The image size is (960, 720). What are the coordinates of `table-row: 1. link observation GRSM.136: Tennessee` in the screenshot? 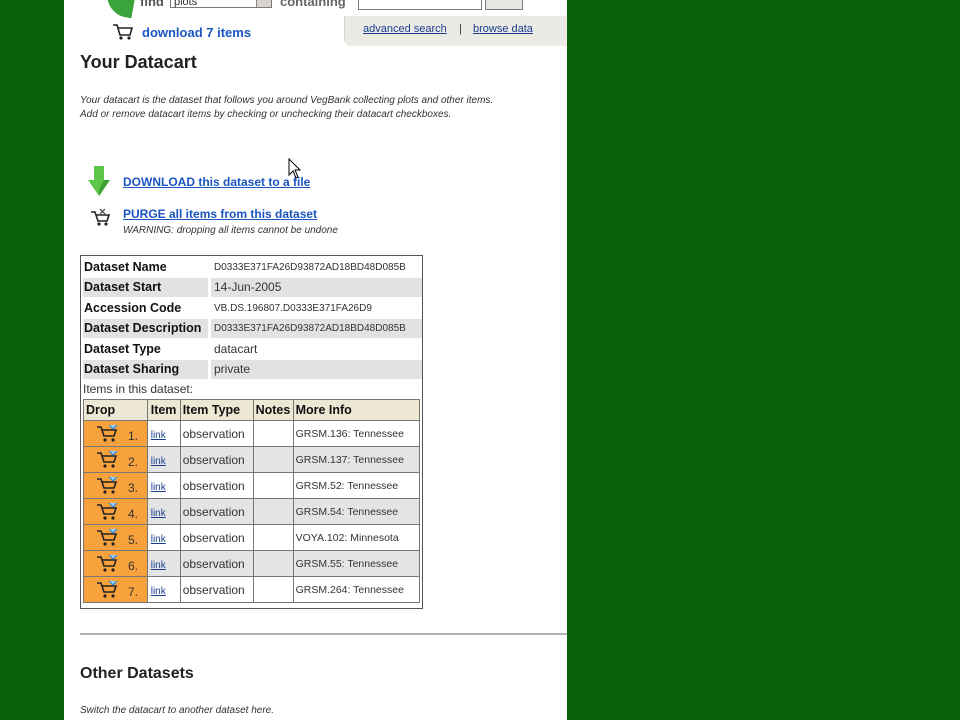 It's located at (252, 433).